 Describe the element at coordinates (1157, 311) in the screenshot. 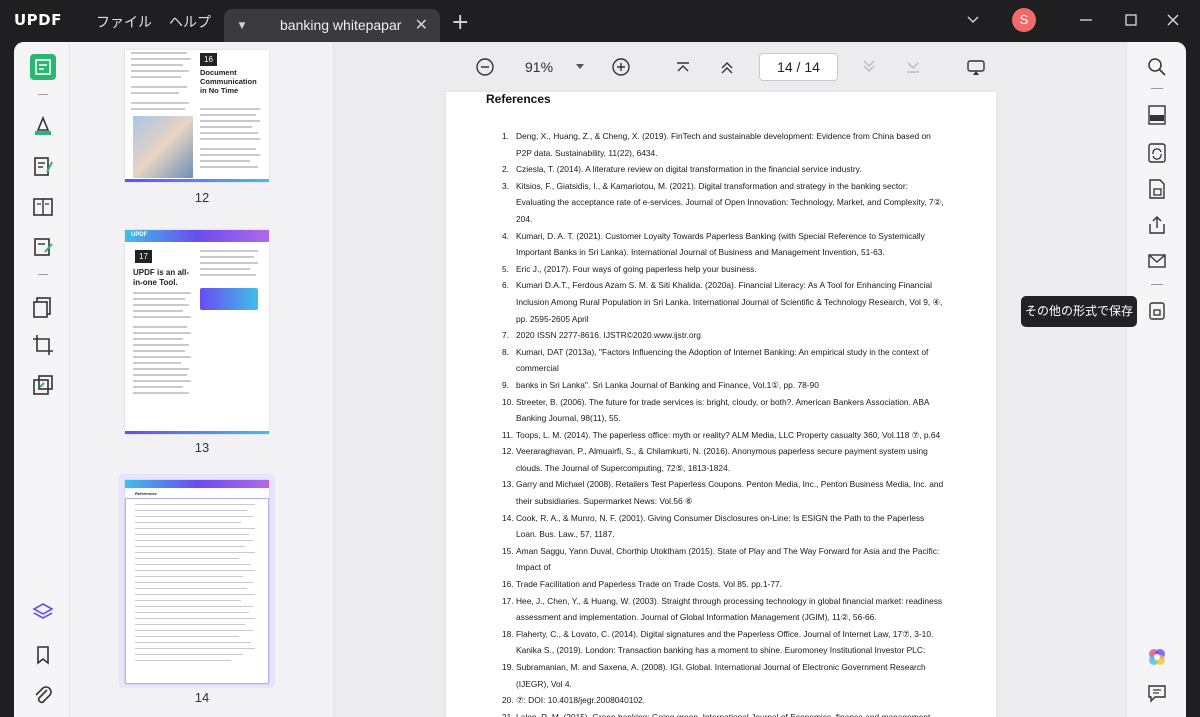

I see `save-as-other-icon` at that location.